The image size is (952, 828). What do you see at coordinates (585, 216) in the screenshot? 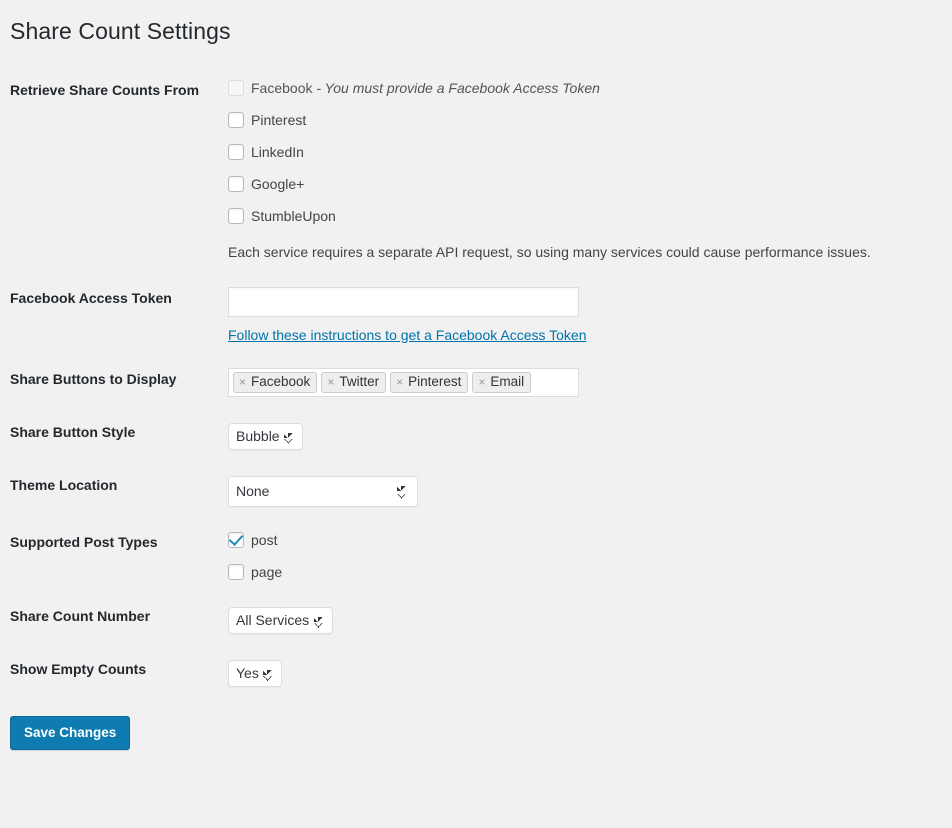
I see `checkbox-row-stumbleupon: StumbleUpon` at bounding box center [585, 216].